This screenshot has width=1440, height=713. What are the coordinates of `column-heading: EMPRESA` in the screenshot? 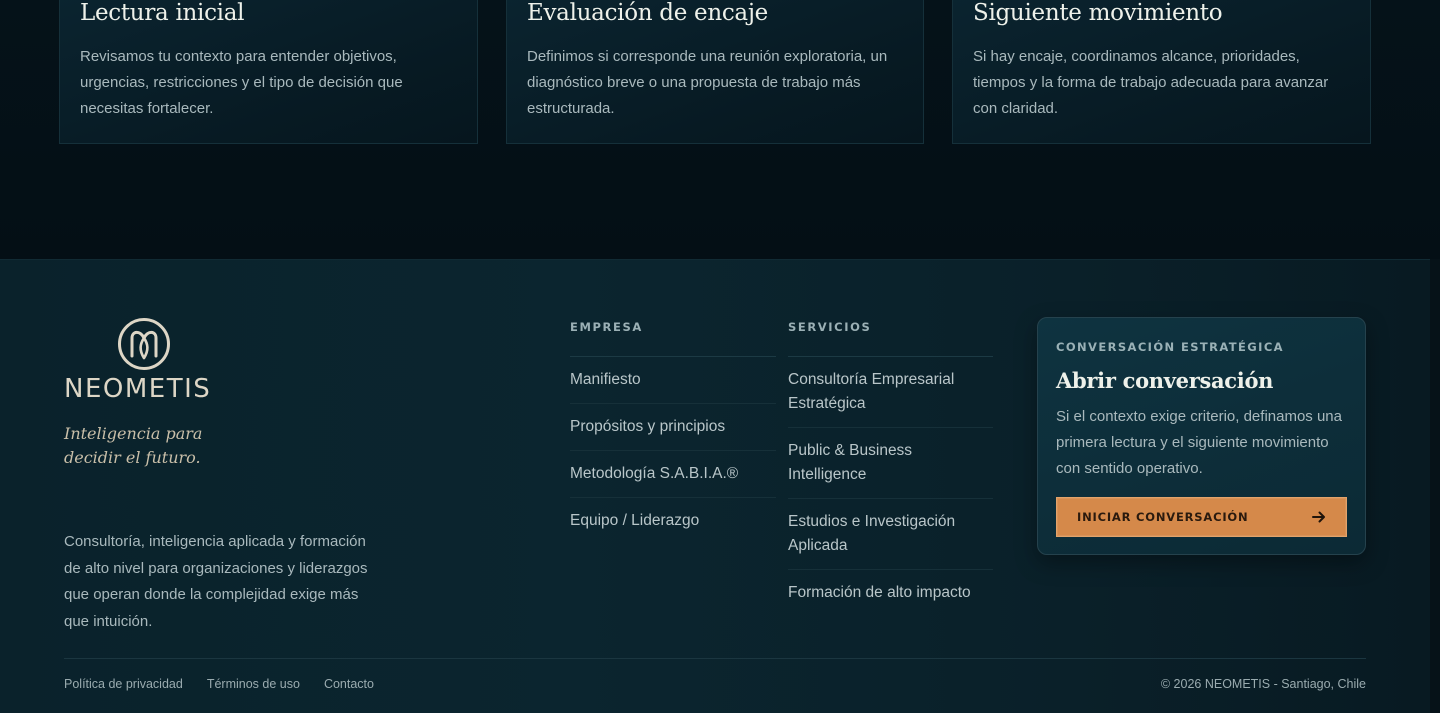 It's located at (673, 338).